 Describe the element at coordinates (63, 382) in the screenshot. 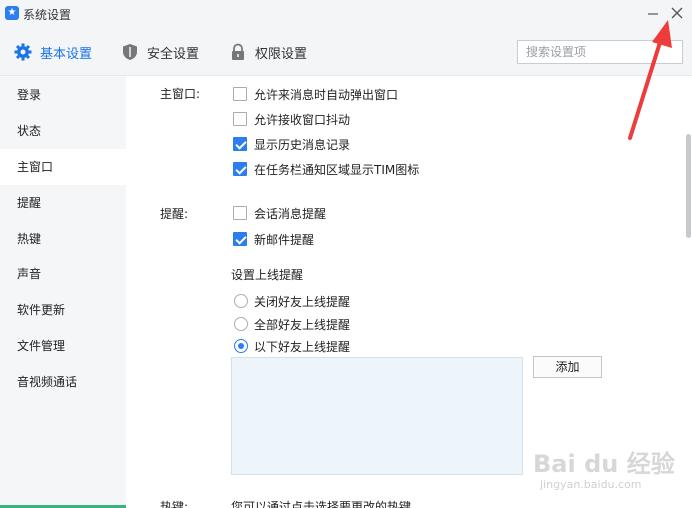

I see `sidebar-item-av-call: 音视频通话` at that location.